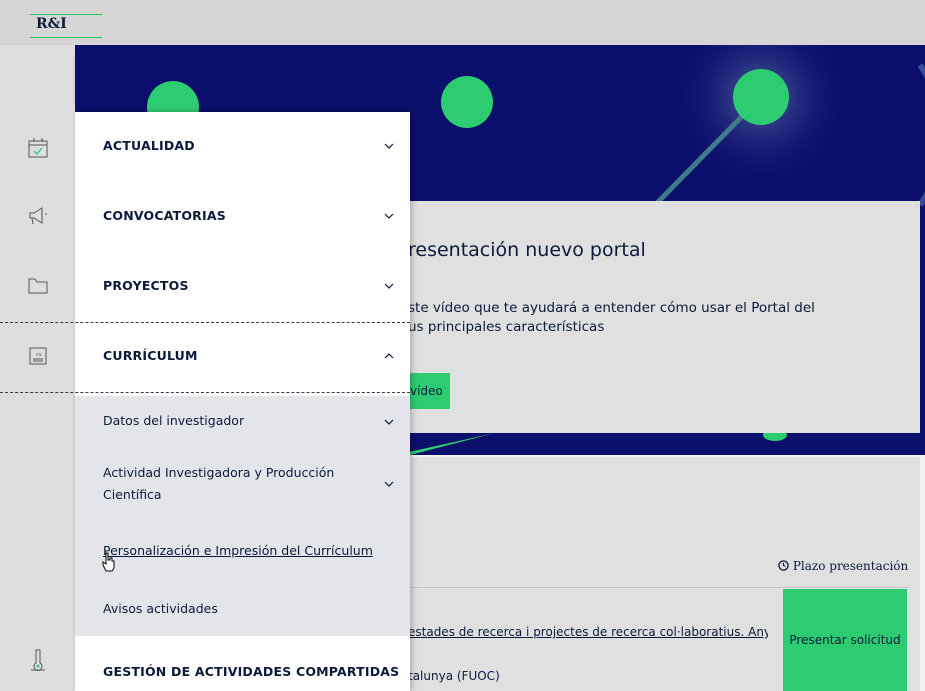 The image size is (925, 691). I want to click on folder-icon, so click(37, 286).